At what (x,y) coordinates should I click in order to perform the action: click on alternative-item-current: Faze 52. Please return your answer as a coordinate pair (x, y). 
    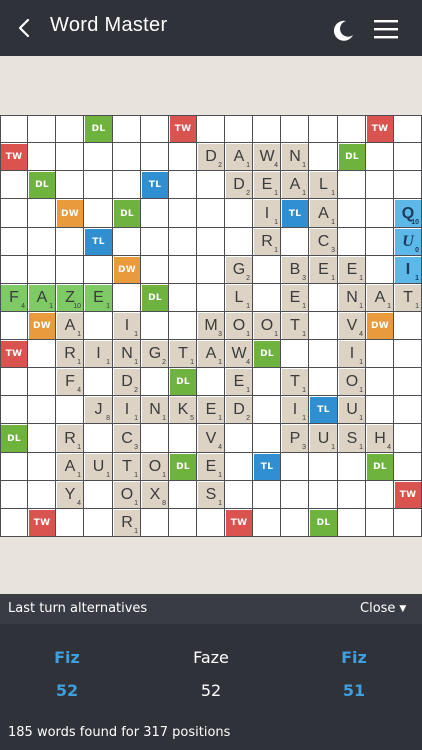
    Looking at the image, I should click on (211, 674).